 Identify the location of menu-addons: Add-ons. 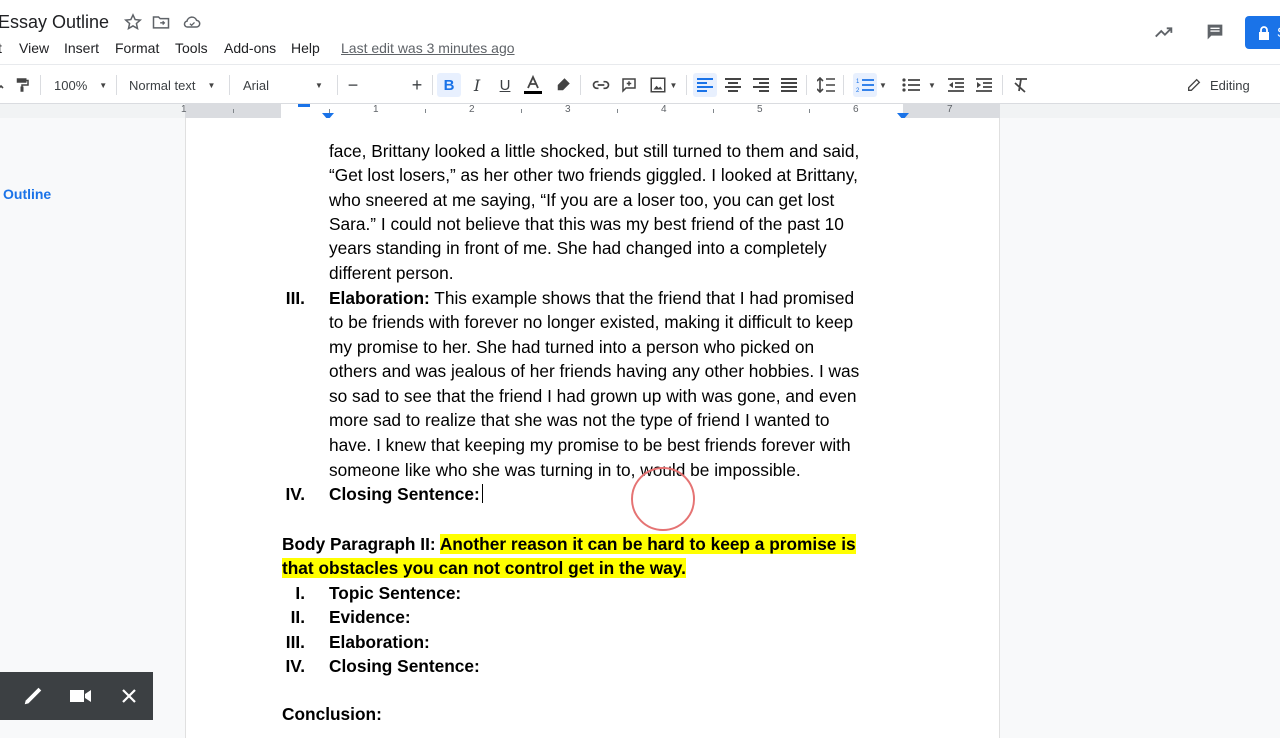
(250, 48).